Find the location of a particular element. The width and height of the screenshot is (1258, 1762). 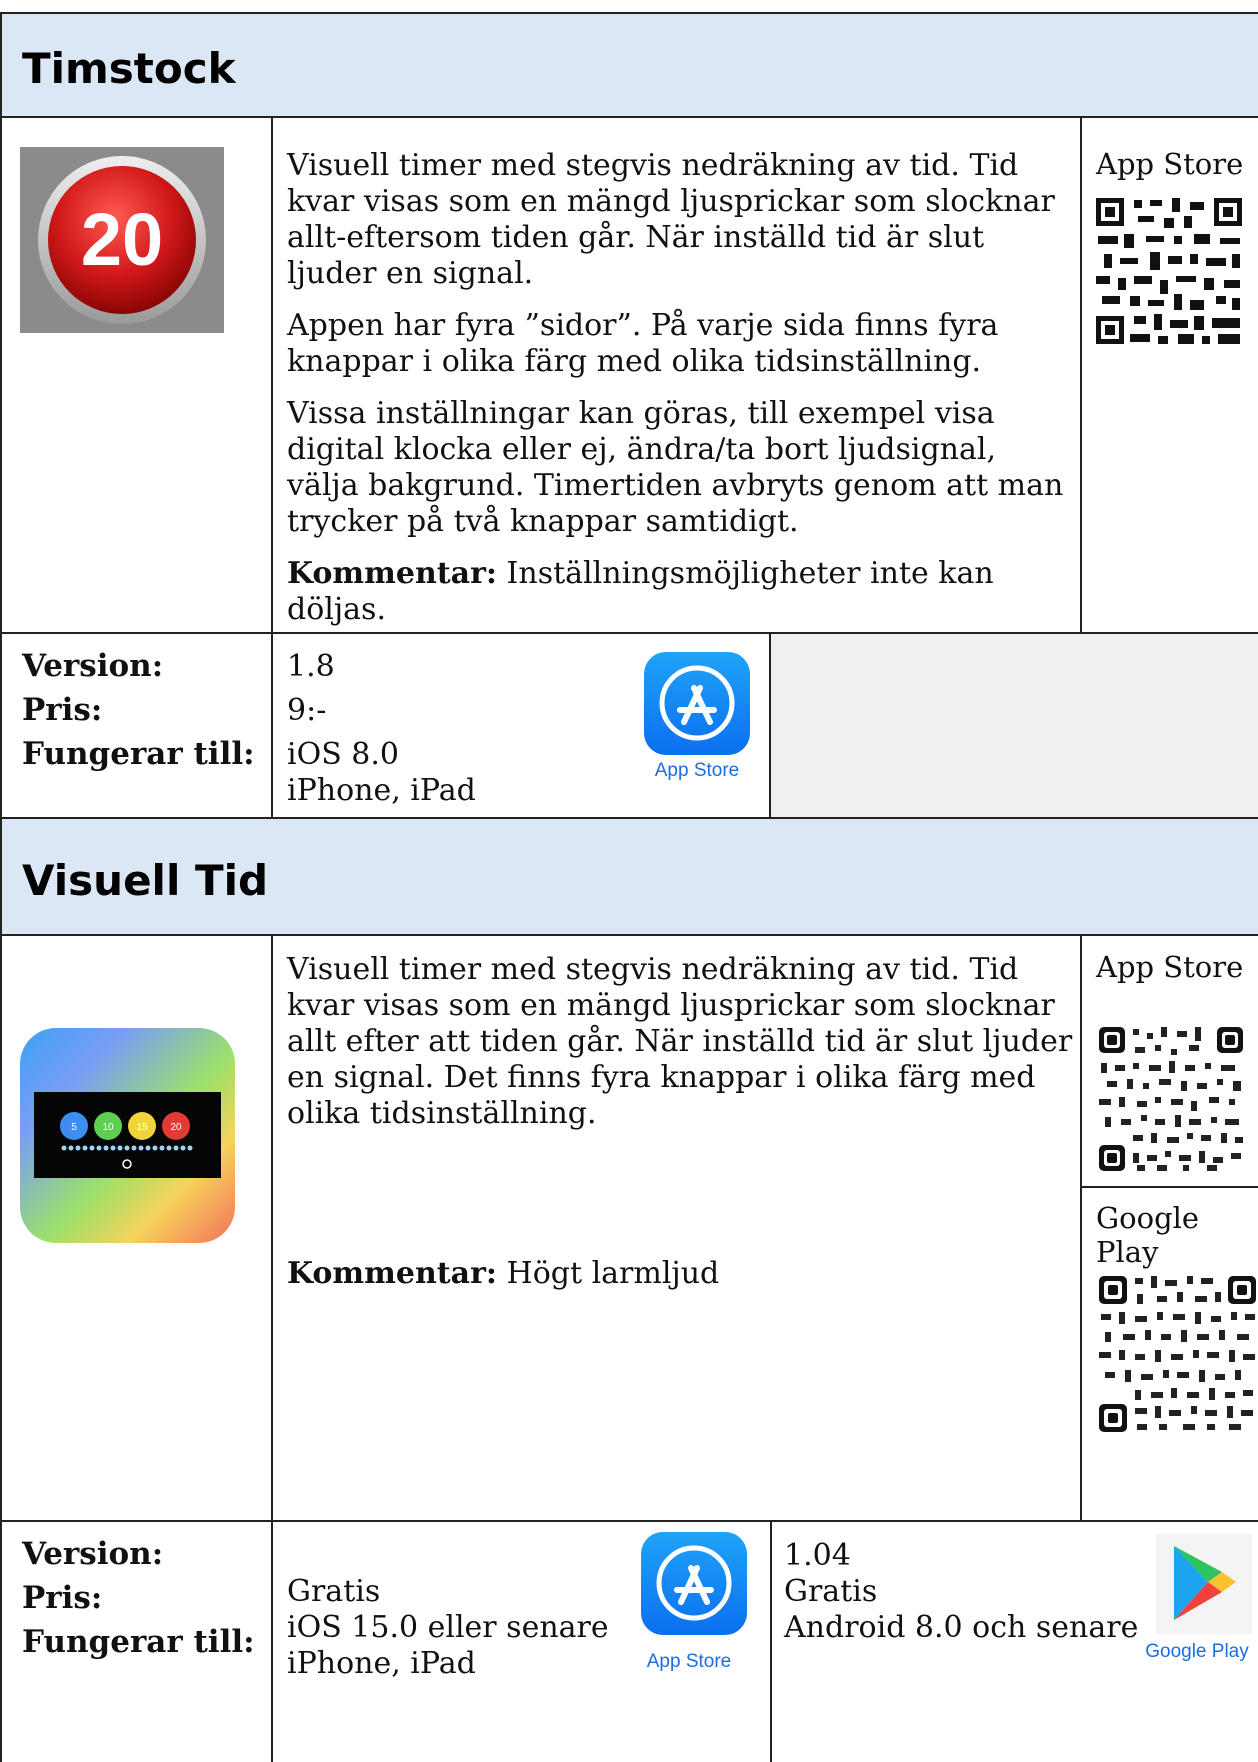

timer-number: 20 is located at coordinates (122, 239).